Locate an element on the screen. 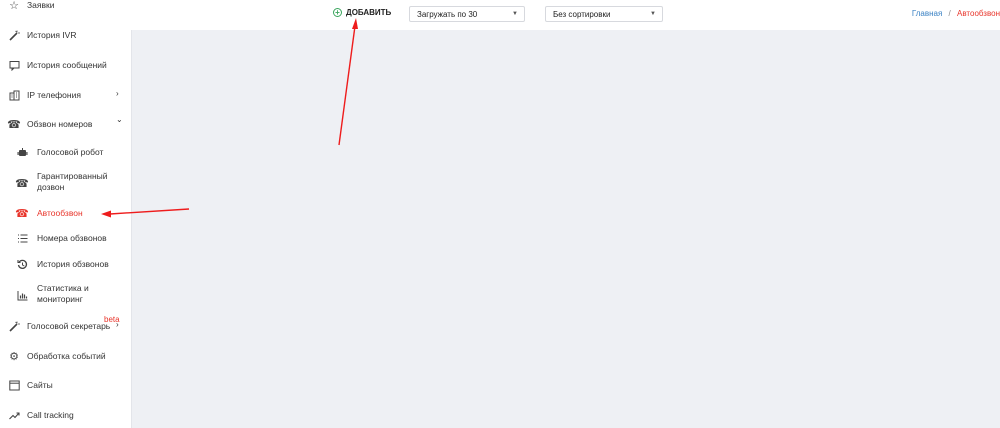 Image resolution: width=1000 pixels, height=428 pixels. sidebar-item-label: Автообзвон is located at coordinates (60, 213).